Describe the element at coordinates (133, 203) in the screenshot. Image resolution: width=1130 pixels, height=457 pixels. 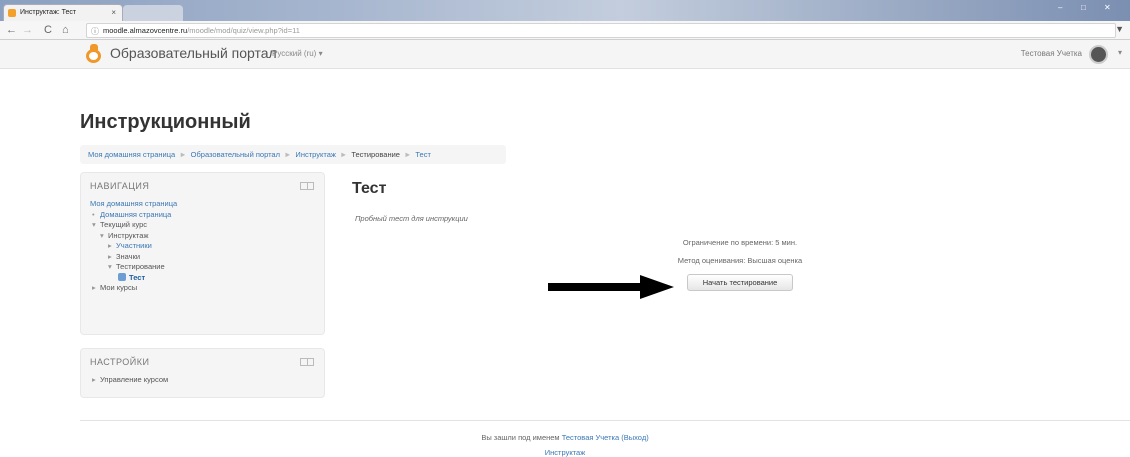
I see `nav-item-my-home: Моя домашняя страница` at that location.